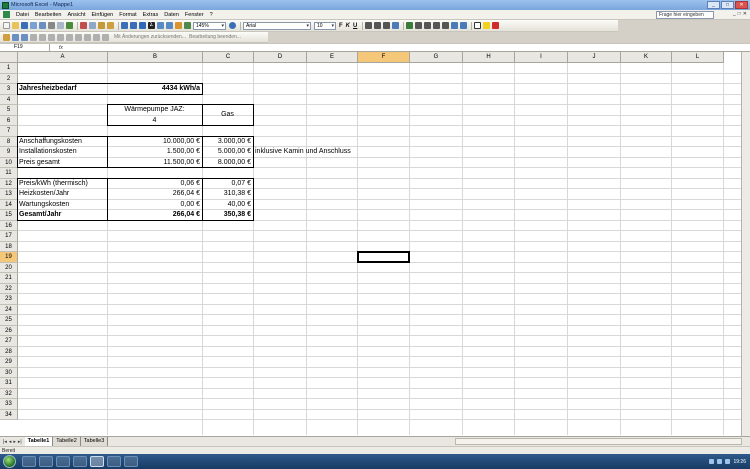 Image resolution: width=750 pixels, height=469 pixels. What do you see at coordinates (437, 25) in the screenshot?
I see `increase-decimal-icon` at bounding box center [437, 25].